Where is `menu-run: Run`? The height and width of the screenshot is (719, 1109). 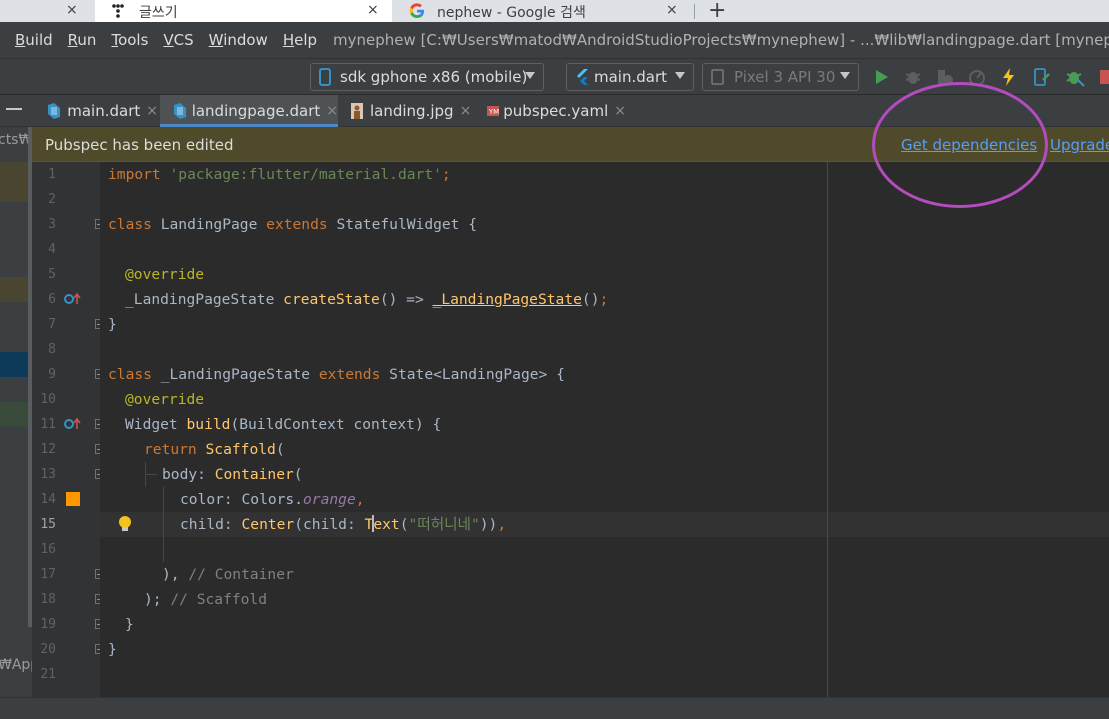
menu-run: Run is located at coordinates (82, 40).